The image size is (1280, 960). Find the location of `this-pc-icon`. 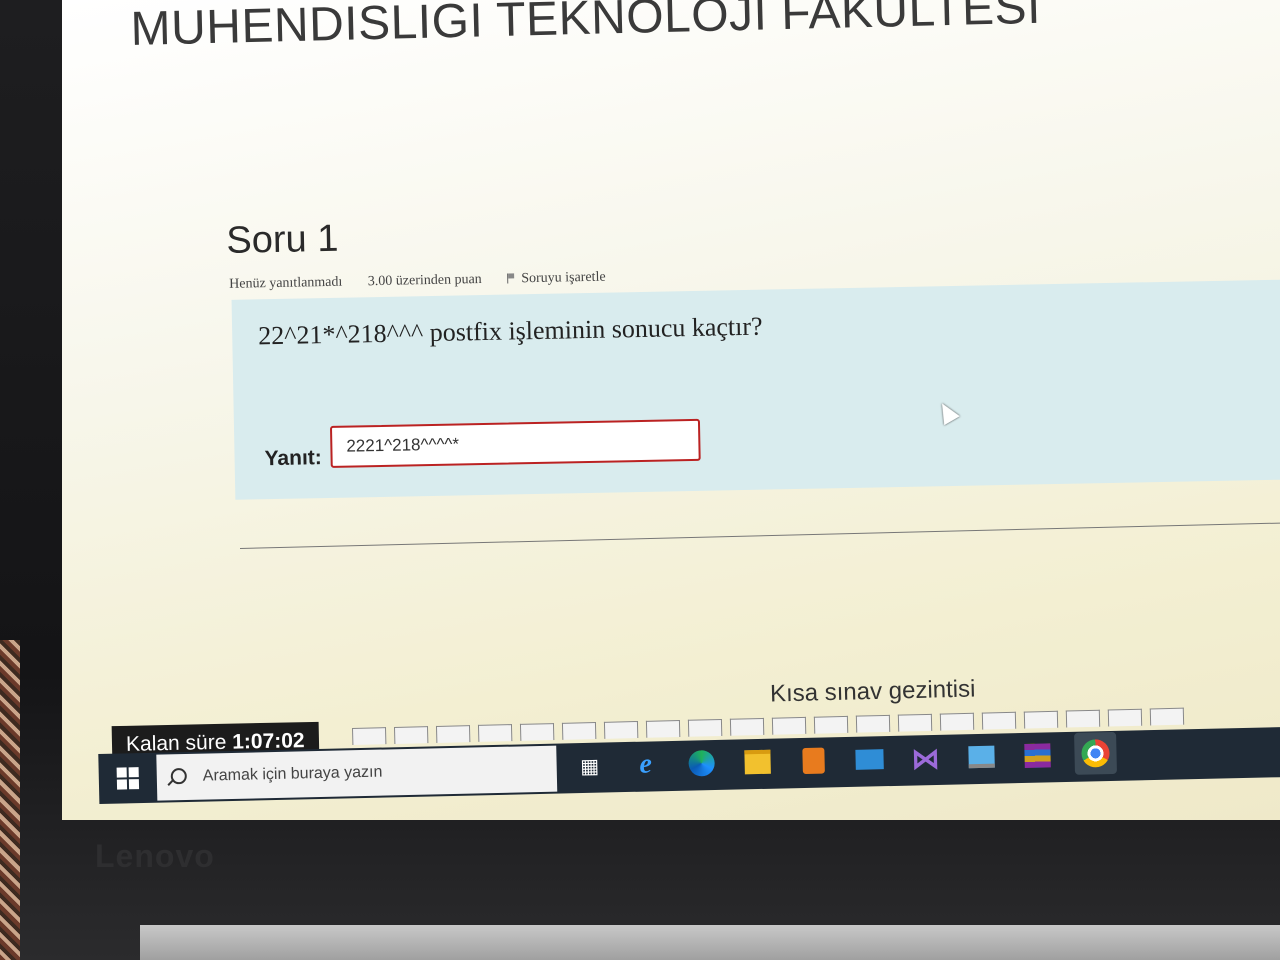

this-pc-icon is located at coordinates (981, 757).